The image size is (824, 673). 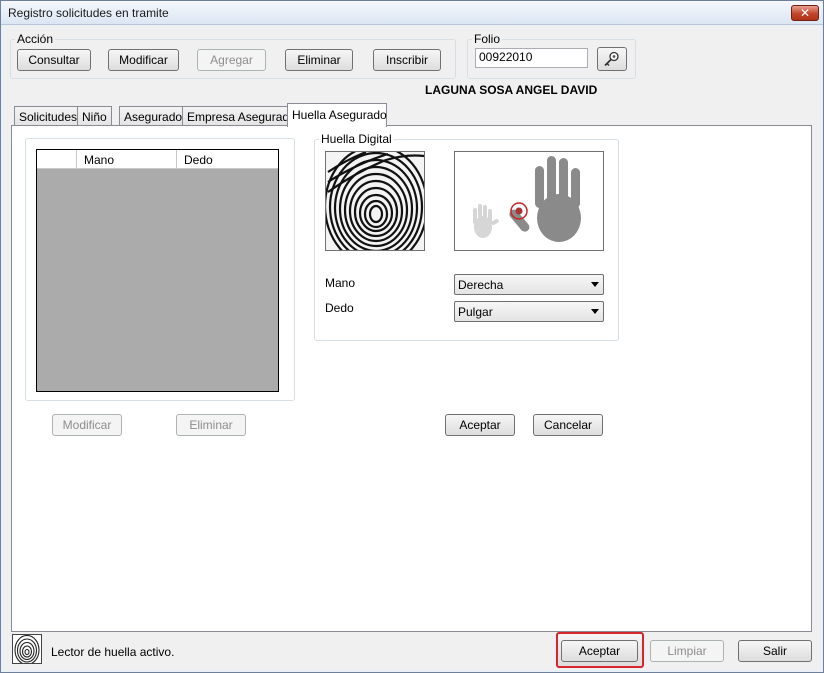 I want to click on dedo-label: Dedo, so click(x=339, y=308).